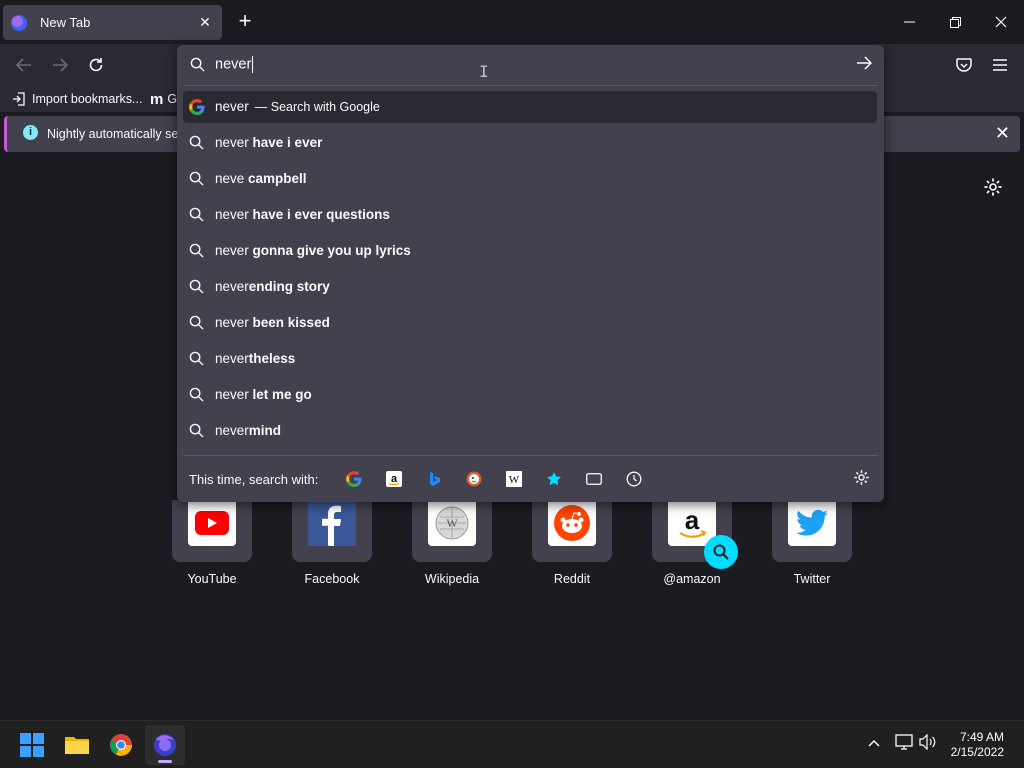 Image resolution: width=1024 pixels, height=768 pixels. I want to click on chrome-button, so click(121, 745).